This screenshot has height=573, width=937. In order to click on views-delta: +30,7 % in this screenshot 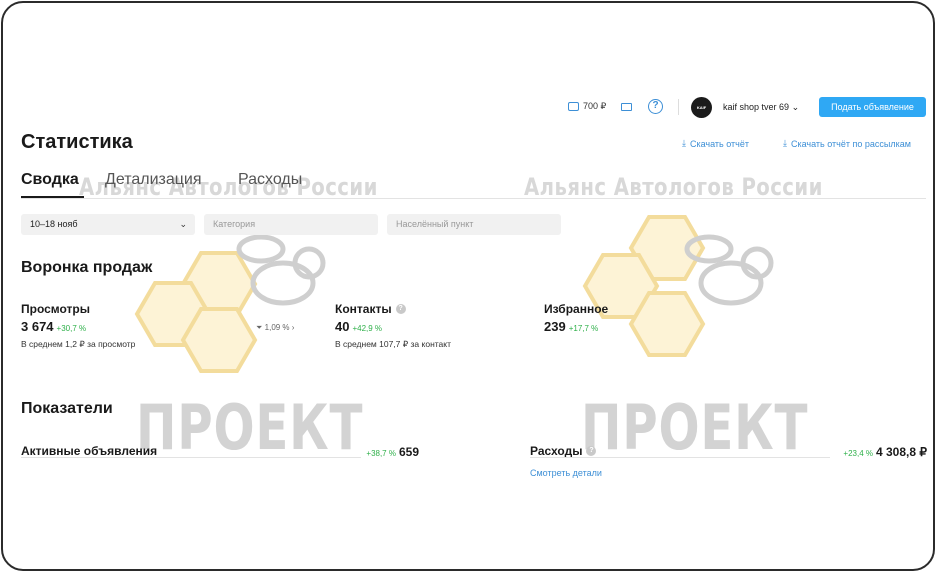, I will do `click(71, 328)`.